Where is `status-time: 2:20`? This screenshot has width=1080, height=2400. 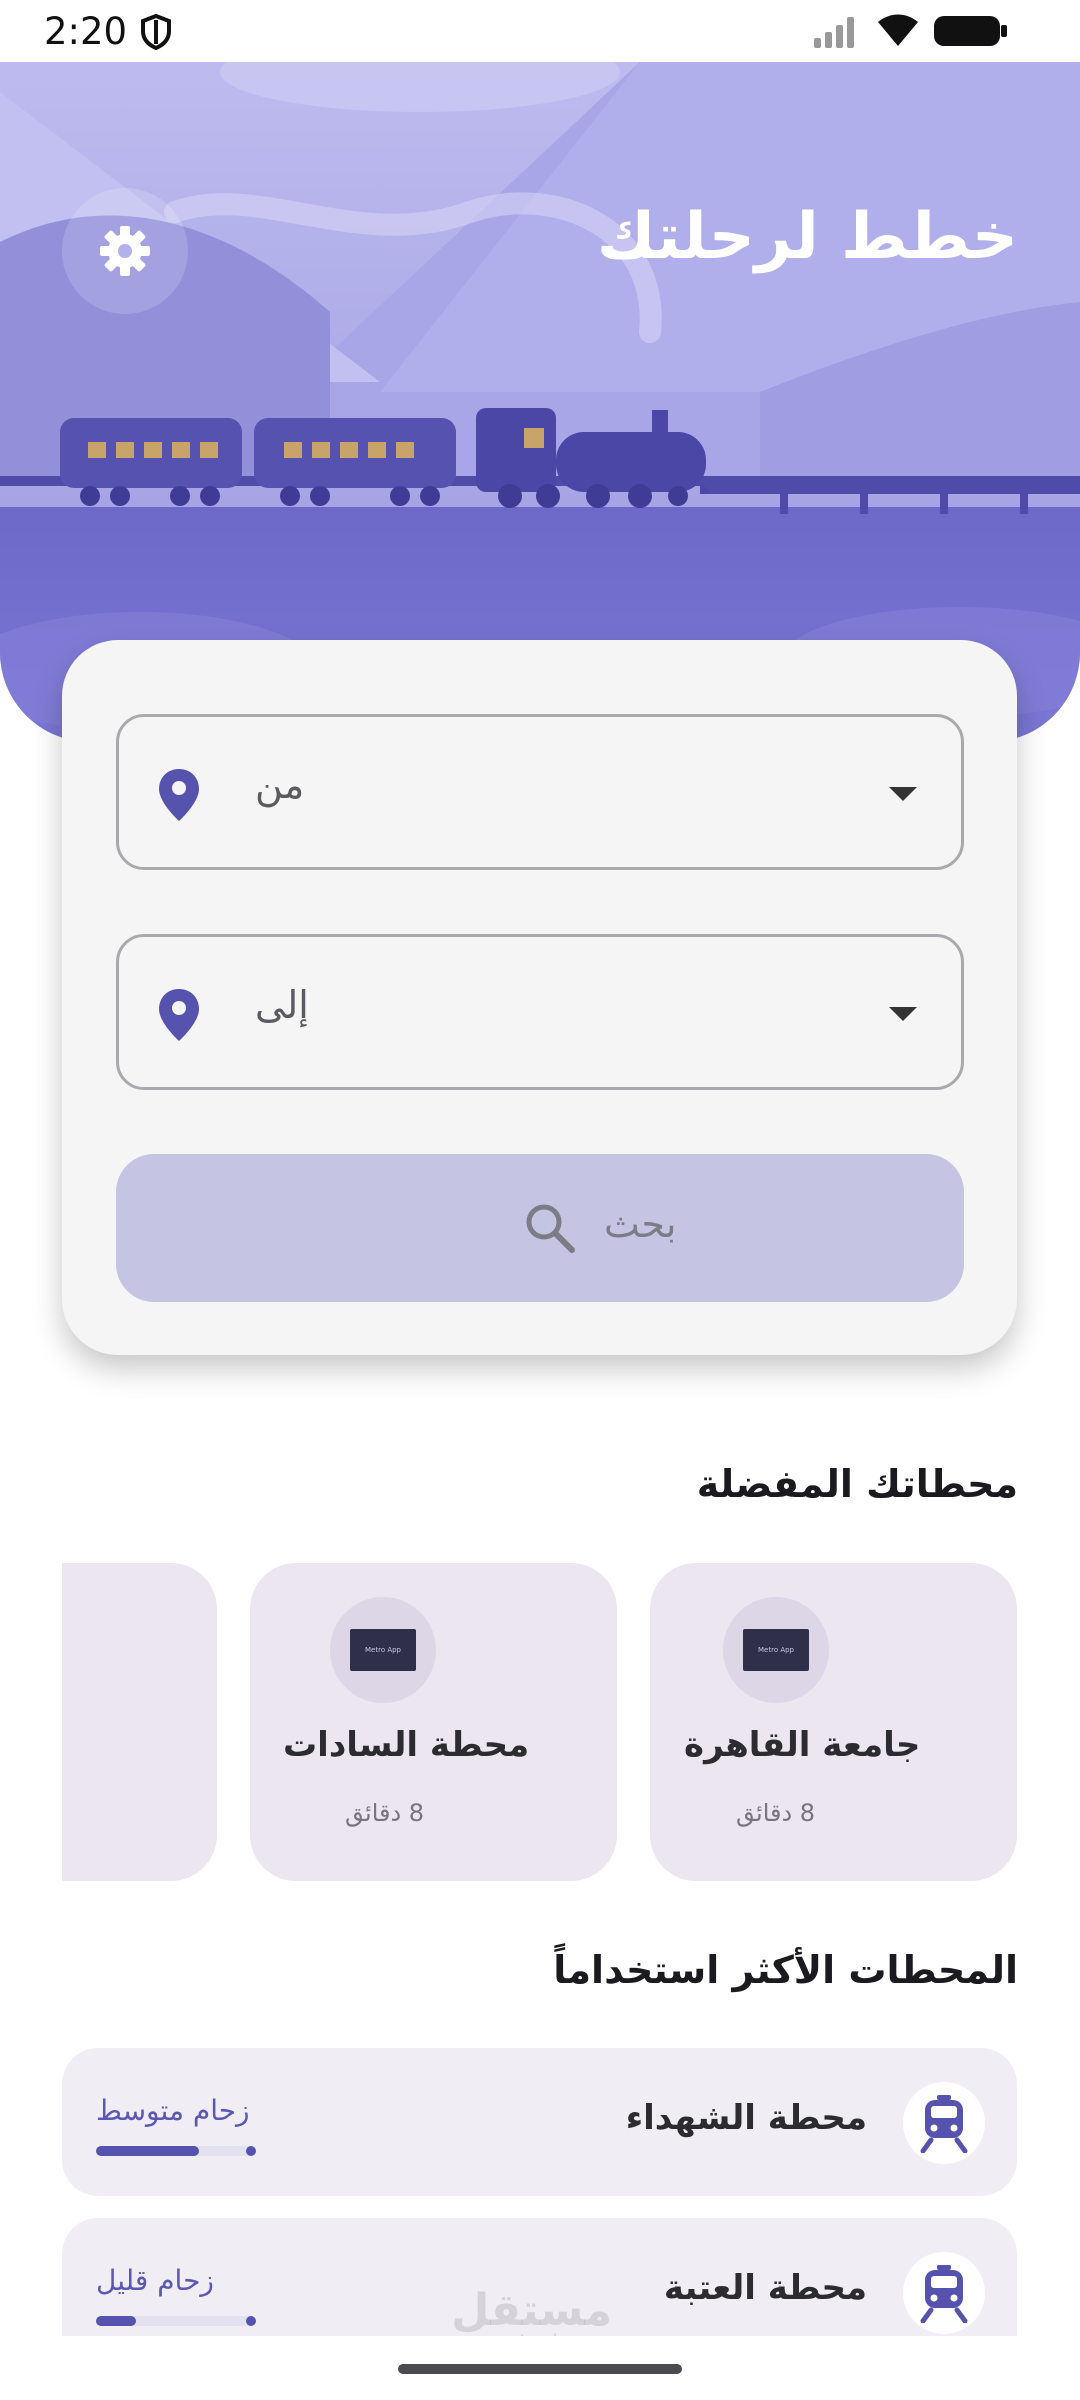
status-time: 2:20 is located at coordinates (86, 31).